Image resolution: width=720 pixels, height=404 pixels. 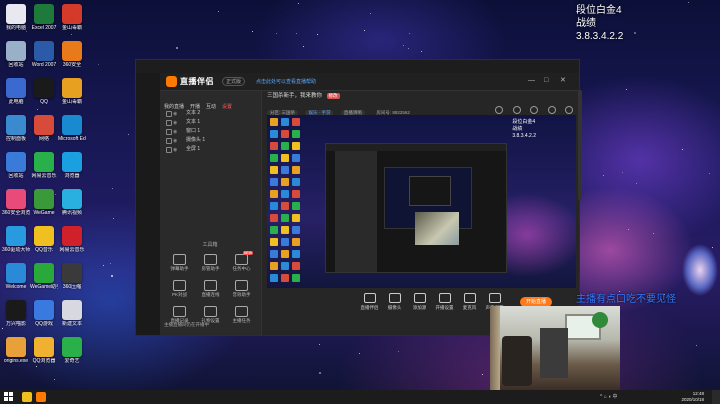 What do you see at coordinates (469, 307) in the screenshot?
I see `control-label: 麦克风` at bounding box center [469, 307].